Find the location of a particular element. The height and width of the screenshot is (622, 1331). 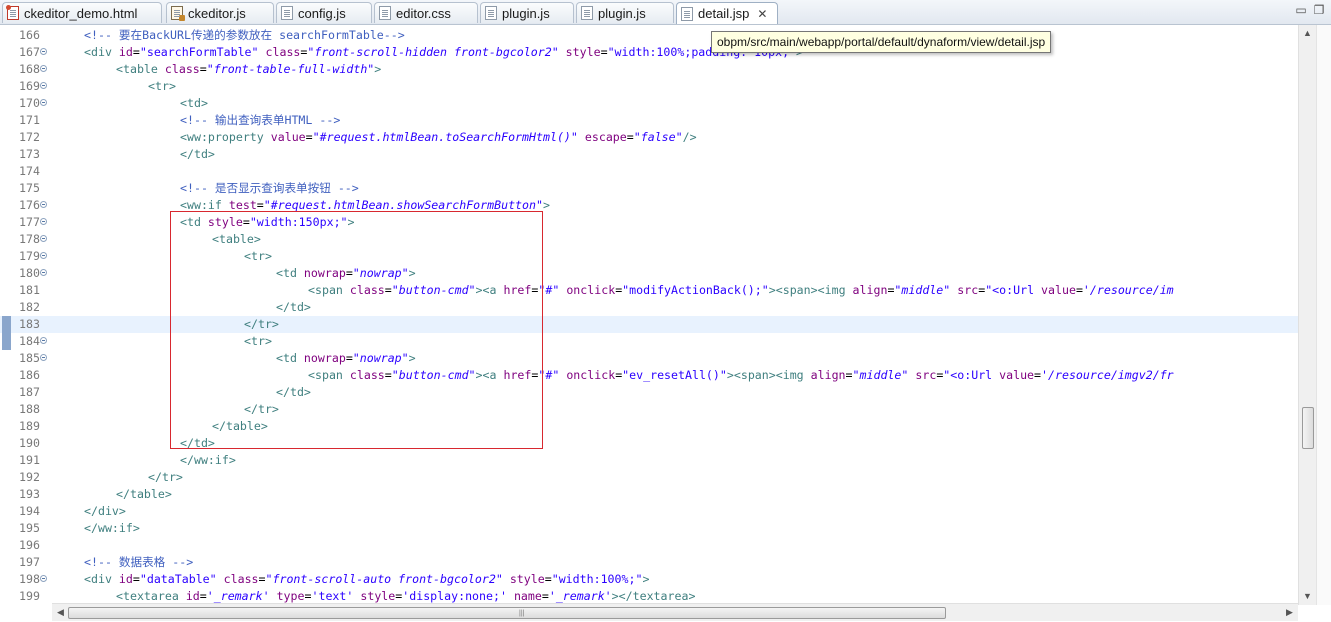

minimize-icon: ▭ is located at coordinates (1301, 10).